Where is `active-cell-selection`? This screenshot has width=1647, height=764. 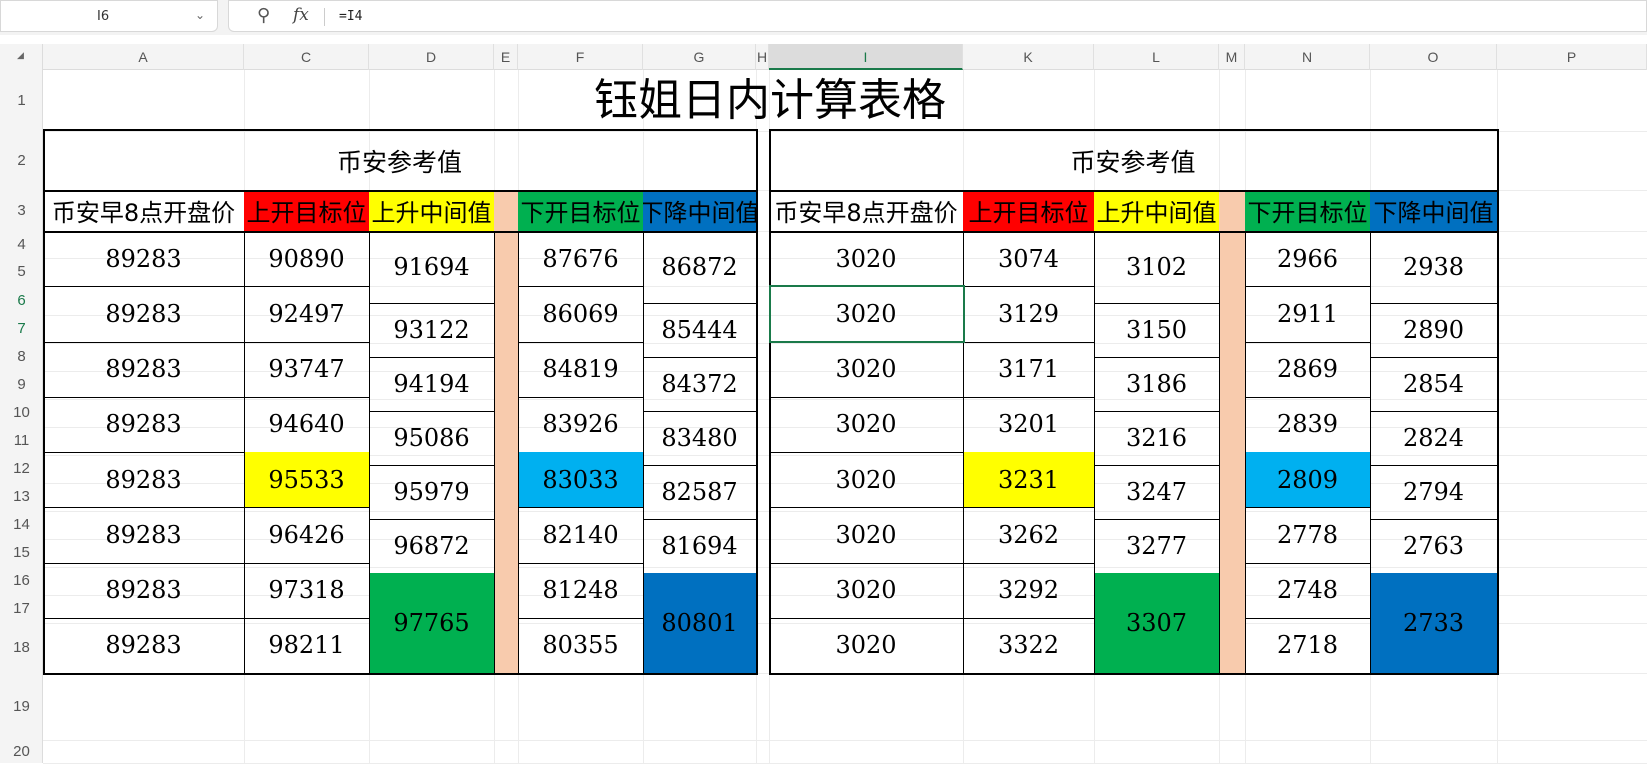
active-cell-selection is located at coordinates (867, 314).